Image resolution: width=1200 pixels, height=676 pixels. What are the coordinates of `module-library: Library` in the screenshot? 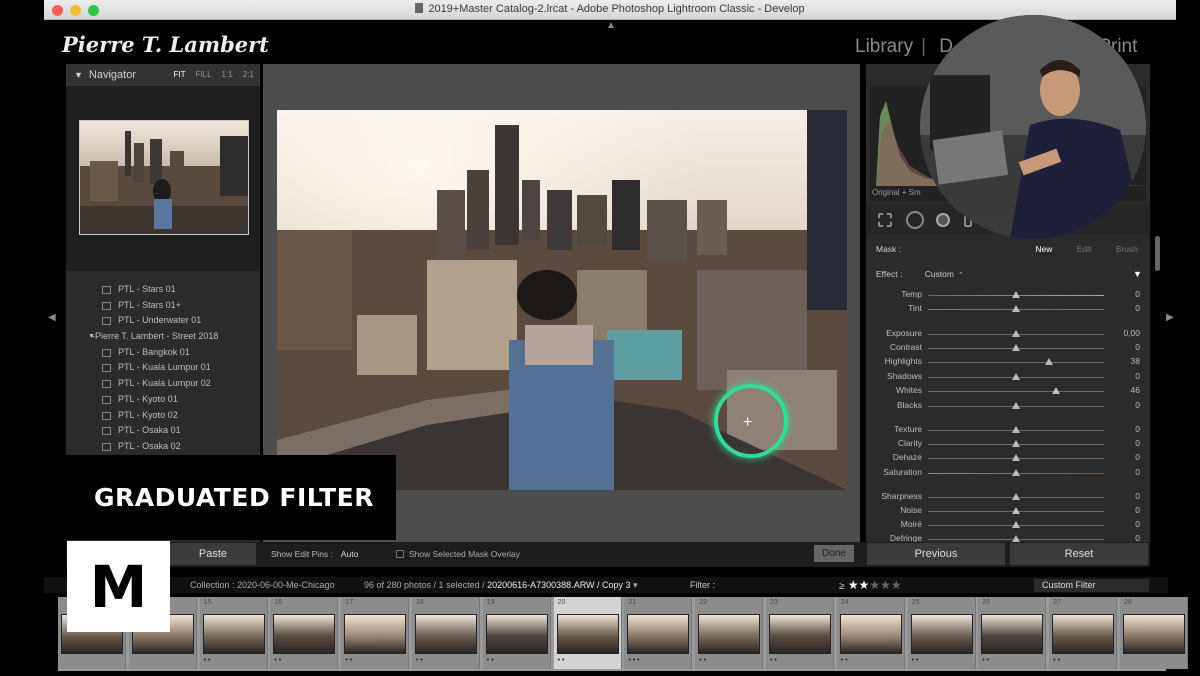 It's located at (884, 46).